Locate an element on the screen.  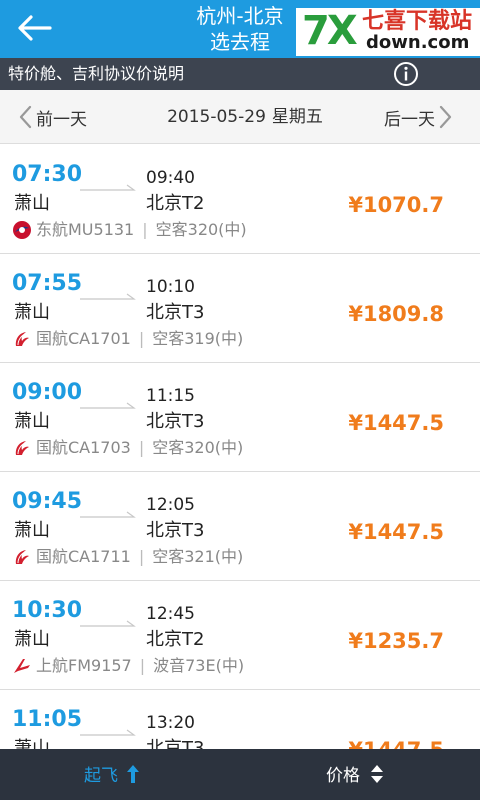
flight-number: 国航CA1711 is located at coordinates (83, 556).